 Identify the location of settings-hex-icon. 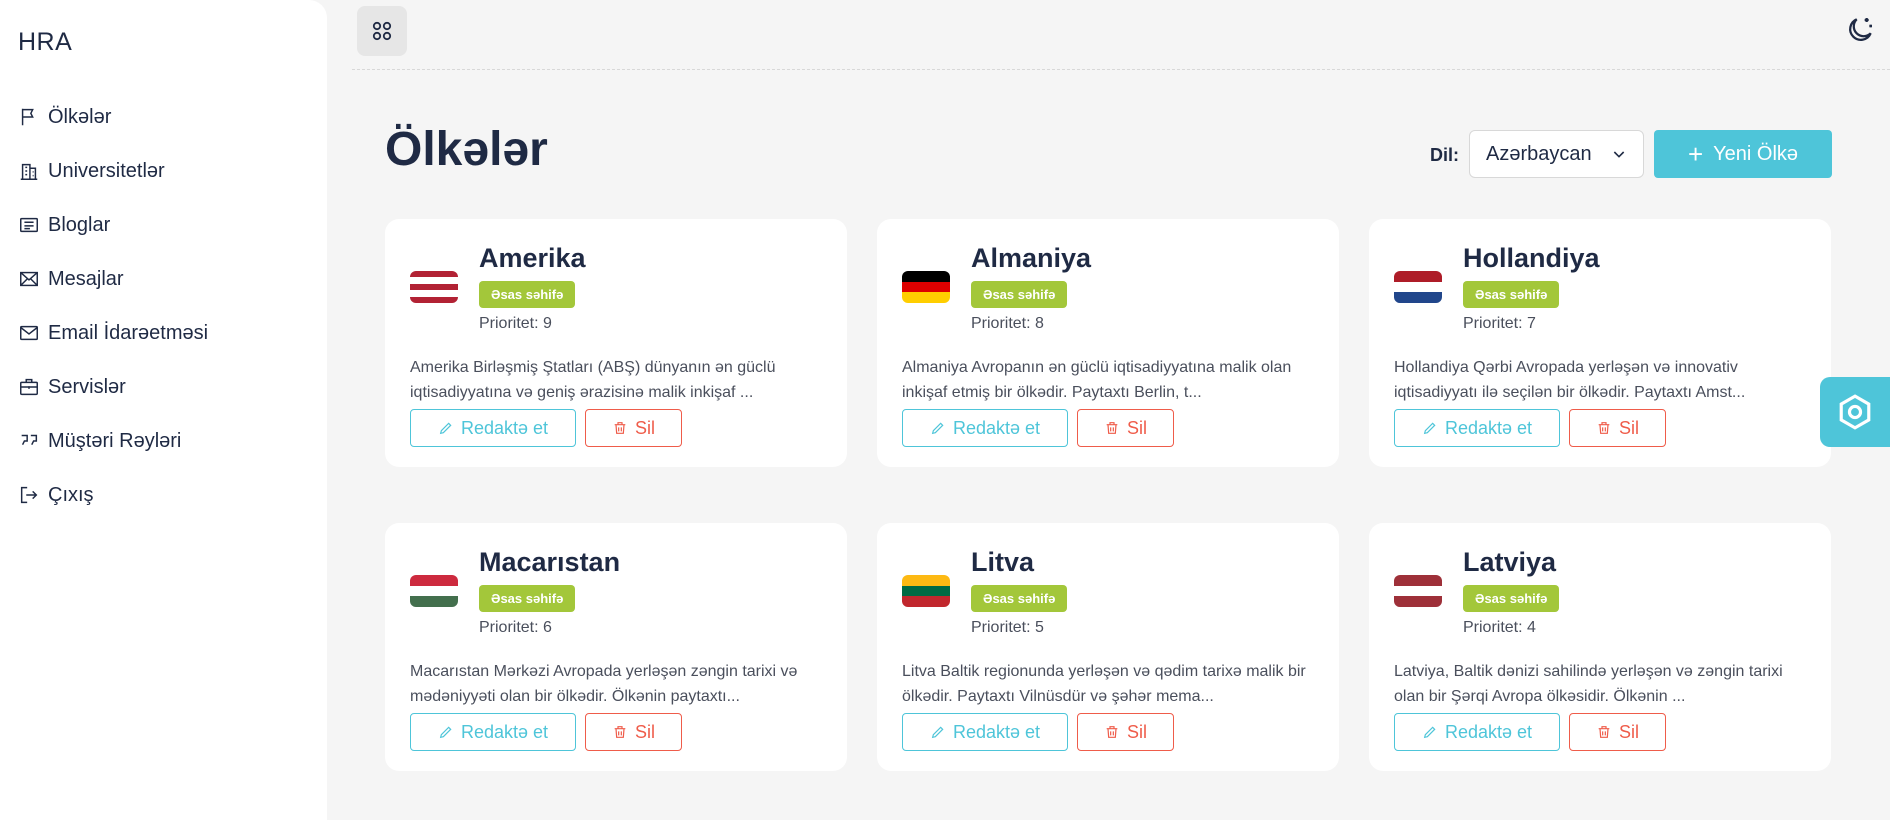
(1855, 412).